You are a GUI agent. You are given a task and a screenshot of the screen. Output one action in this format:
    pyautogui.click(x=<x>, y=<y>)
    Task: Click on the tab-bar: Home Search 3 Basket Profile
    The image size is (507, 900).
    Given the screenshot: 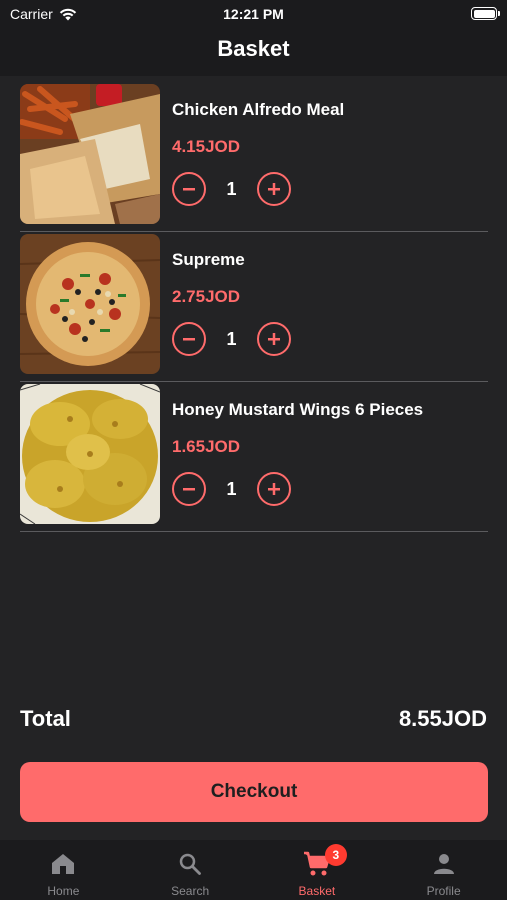 What is the action you would take?
    pyautogui.click(x=253, y=870)
    